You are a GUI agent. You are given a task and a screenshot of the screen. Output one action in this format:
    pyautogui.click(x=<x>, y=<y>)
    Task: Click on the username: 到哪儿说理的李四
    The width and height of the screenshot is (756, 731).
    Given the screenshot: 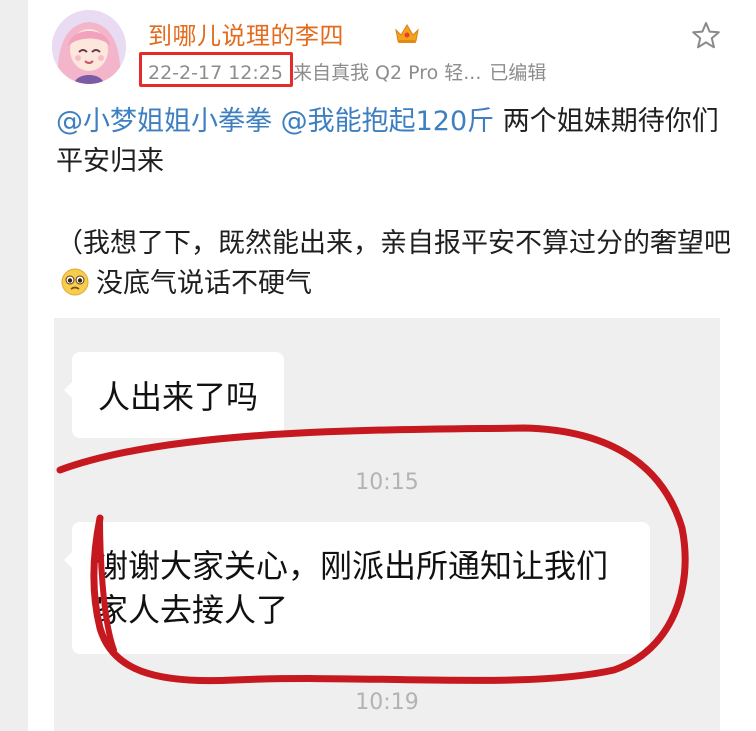 What is the action you would take?
    pyautogui.click(x=246, y=33)
    